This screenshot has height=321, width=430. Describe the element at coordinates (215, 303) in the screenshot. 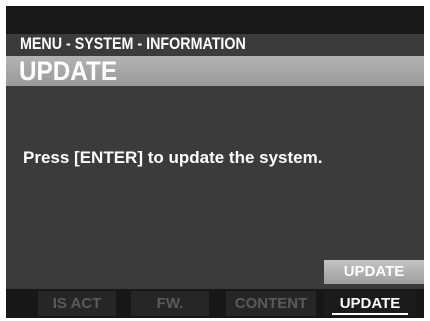

I see `tab-bar: IS ACT FW. CONTENT UPDATE` at that location.